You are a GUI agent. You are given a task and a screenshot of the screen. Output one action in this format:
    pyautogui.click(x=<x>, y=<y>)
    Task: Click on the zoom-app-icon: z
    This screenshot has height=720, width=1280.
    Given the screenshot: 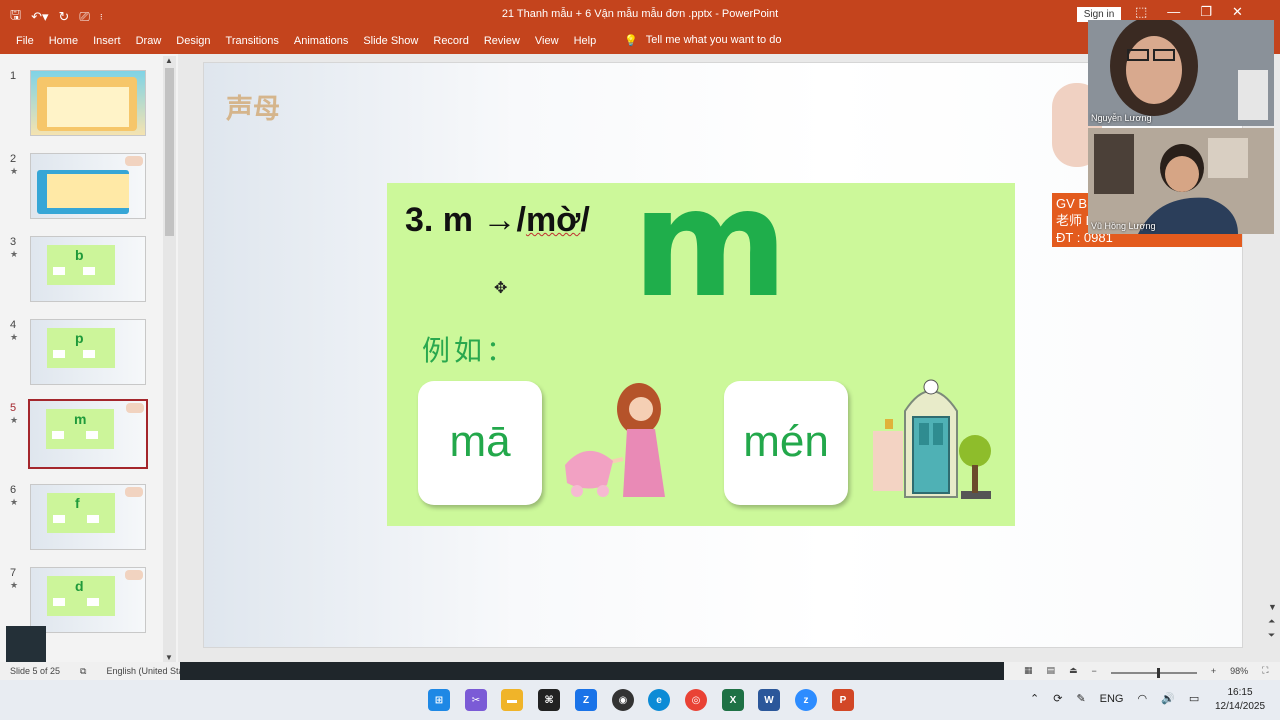 What is the action you would take?
    pyautogui.click(x=806, y=700)
    